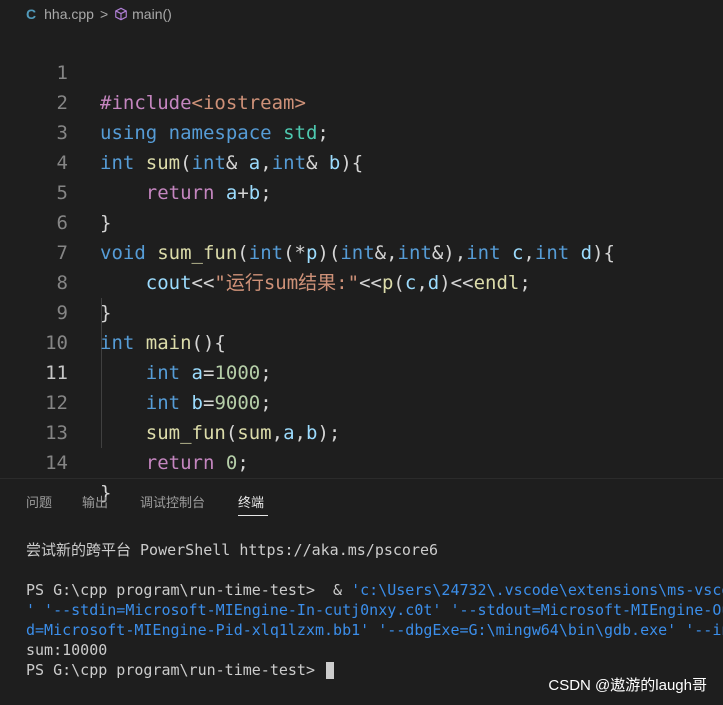 This screenshot has height=705, width=723. What do you see at coordinates (361, 161) in the screenshot?
I see `code-line: 4 return a+b;` at bounding box center [361, 161].